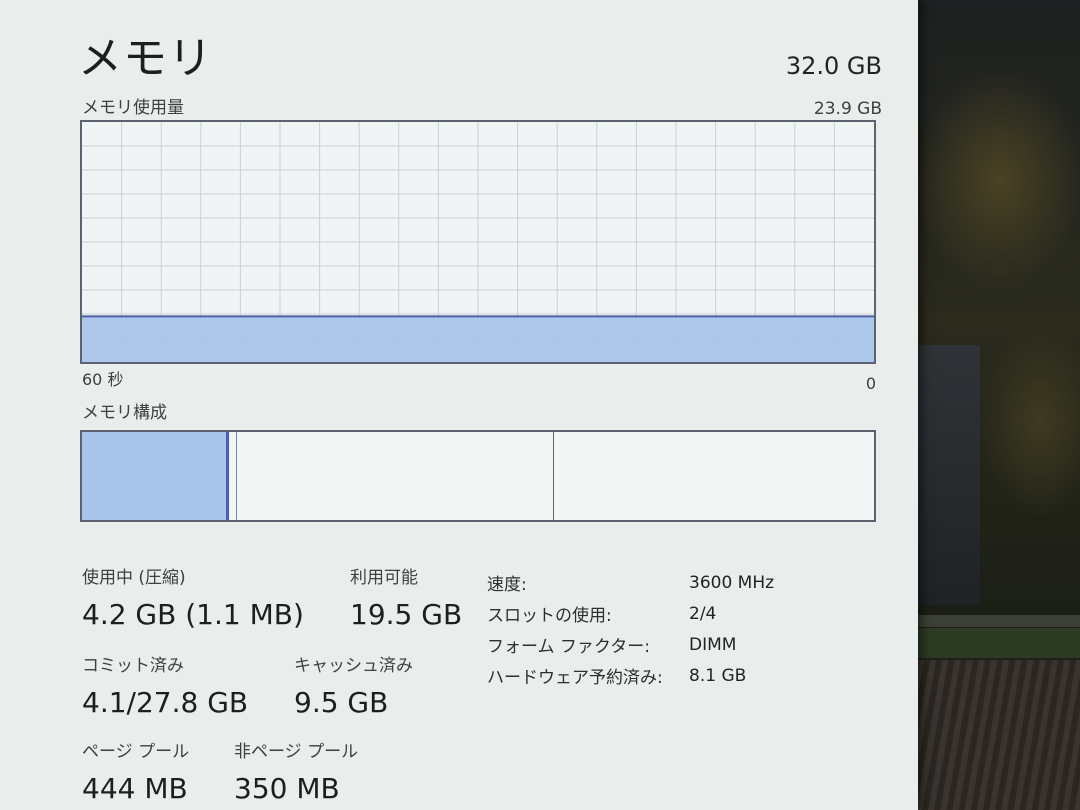 This screenshot has width=1080, height=810. I want to click on stat-nonpaged-pool-value: 350 MB, so click(287, 788).